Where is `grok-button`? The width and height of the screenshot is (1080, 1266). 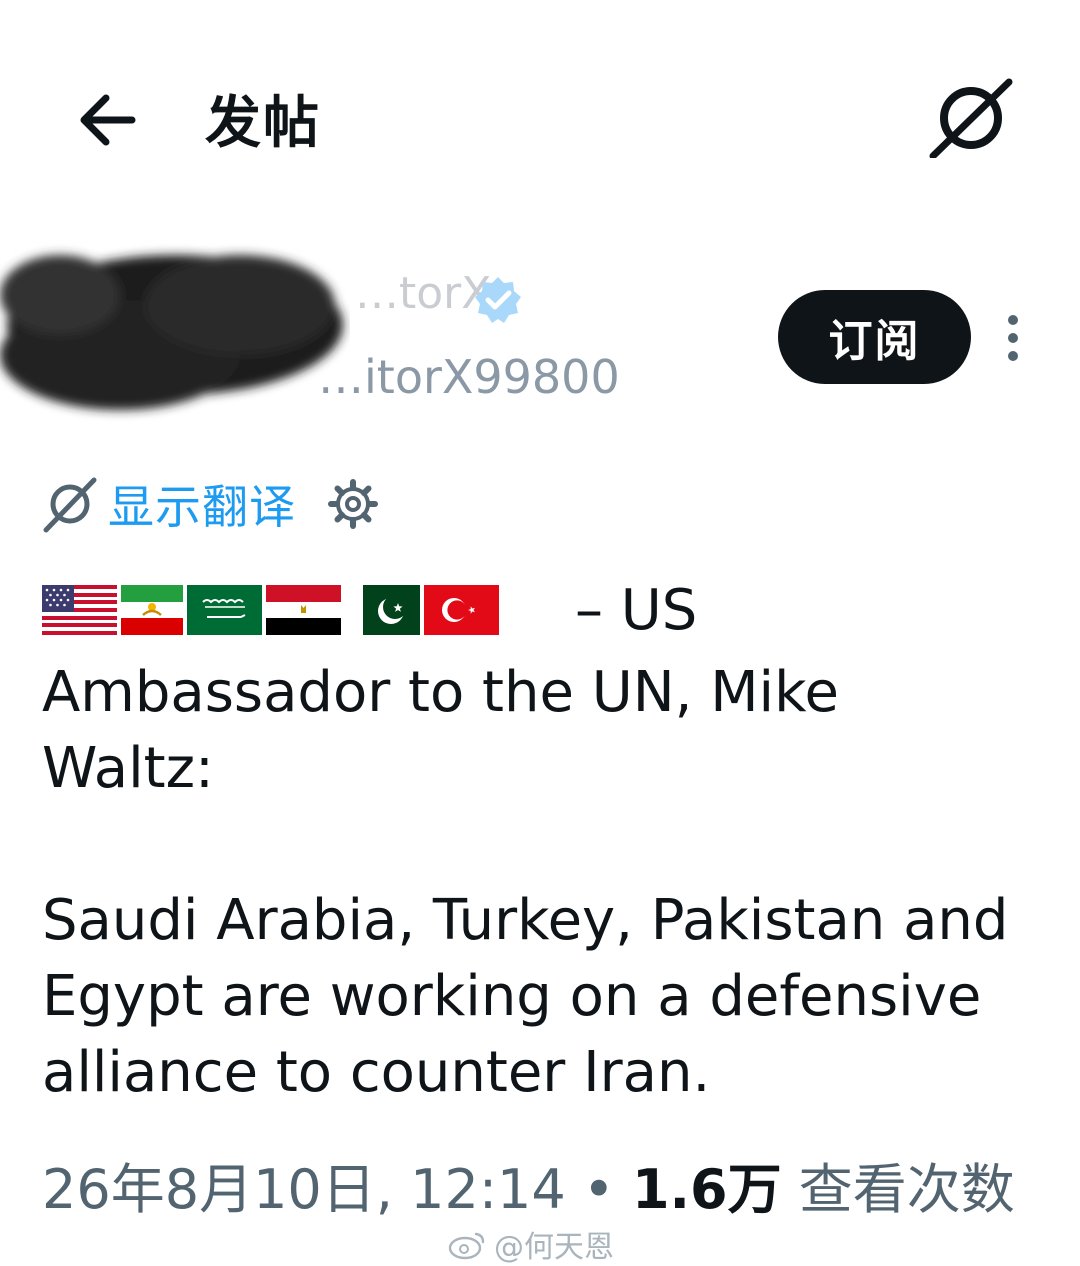 grok-button is located at coordinates (970, 119).